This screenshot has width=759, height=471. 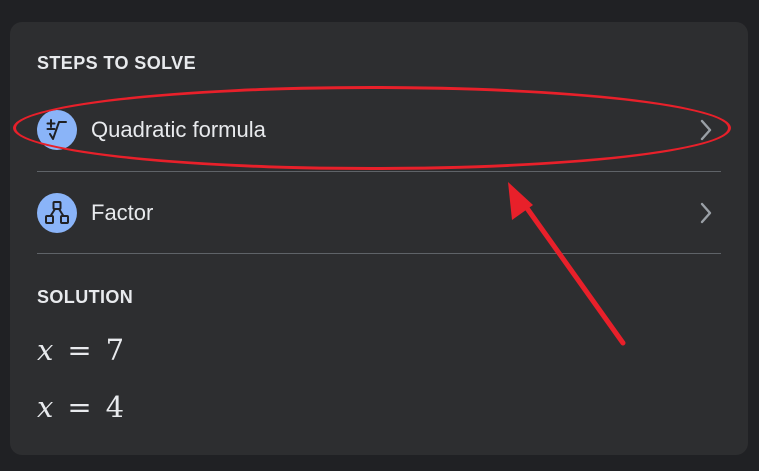 What do you see at coordinates (57, 130) in the screenshot?
I see `quadratic-formula-icon` at bounding box center [57, 130].